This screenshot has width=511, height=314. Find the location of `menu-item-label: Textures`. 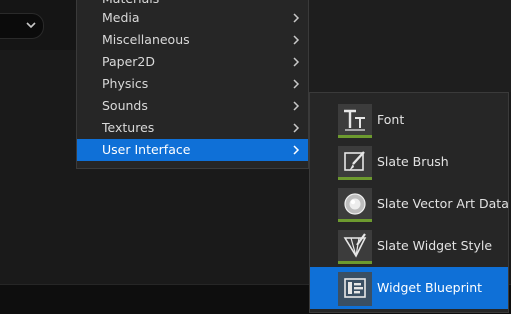

menu-item-label: Textures is located at coordinates (128, 127).